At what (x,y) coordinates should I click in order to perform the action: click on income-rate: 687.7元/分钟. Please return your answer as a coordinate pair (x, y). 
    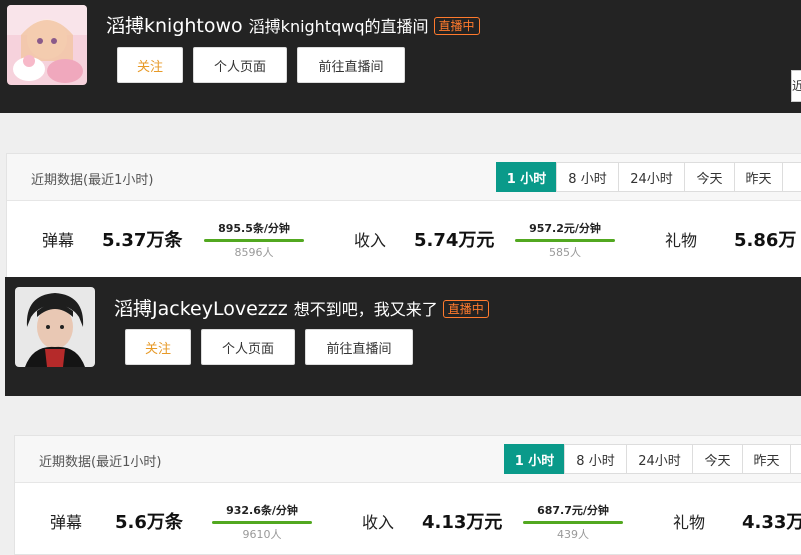
    Looking at the image, I should click on (573, 510).